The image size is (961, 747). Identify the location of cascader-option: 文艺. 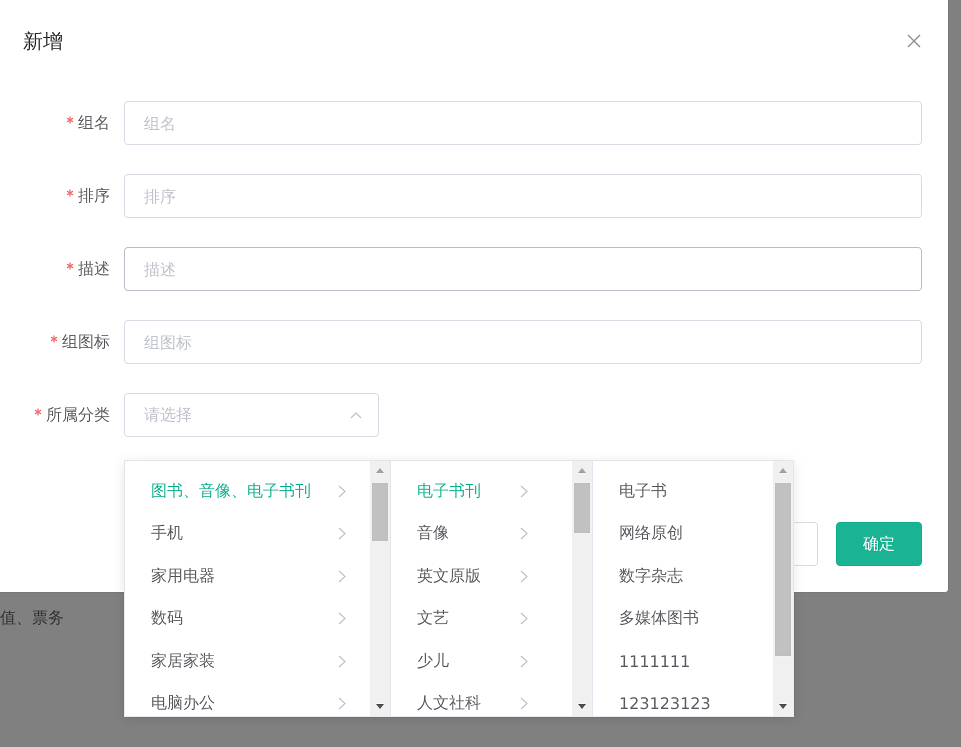
(481, 619).